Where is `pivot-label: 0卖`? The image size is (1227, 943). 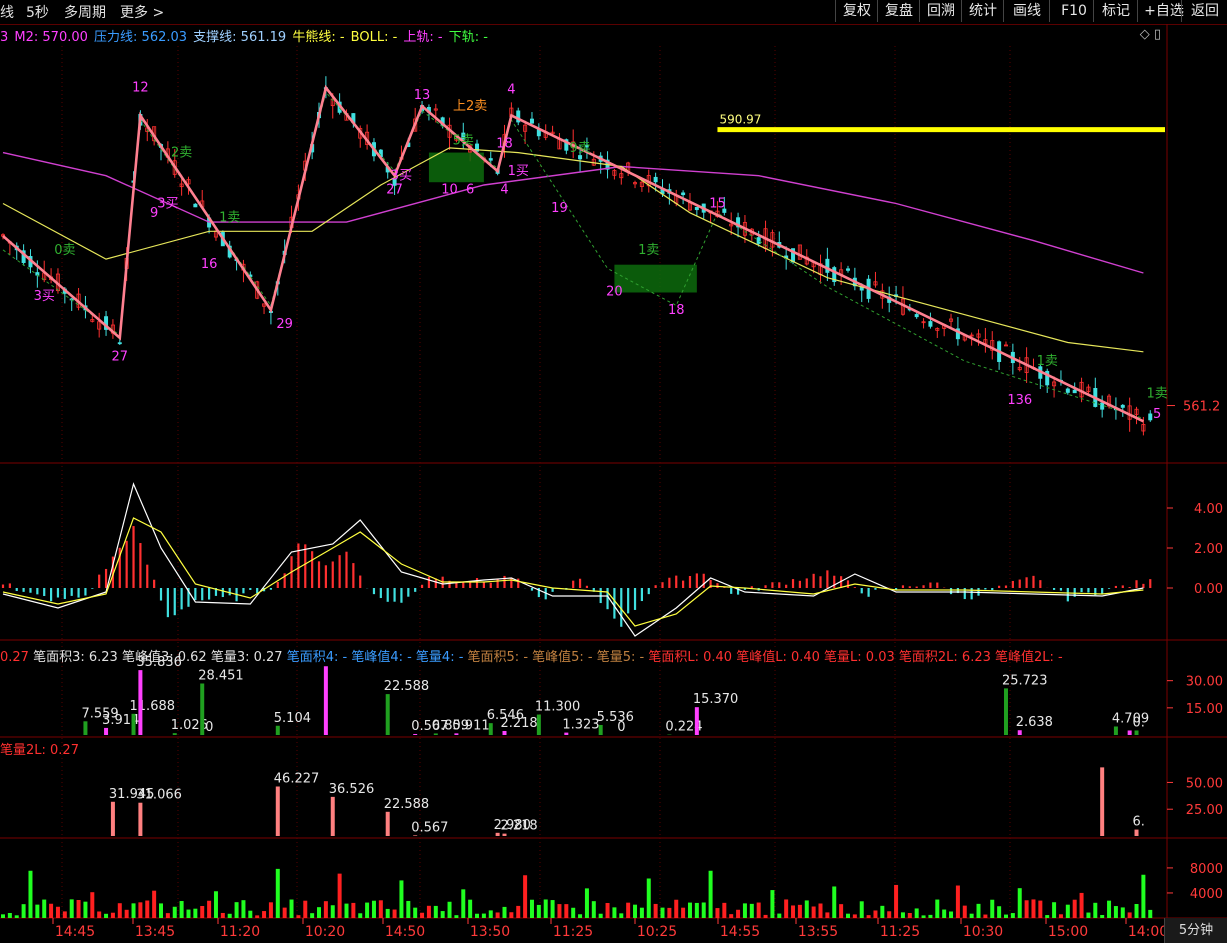
pivot-label: 0卖 is located at coordinates (64, 250).